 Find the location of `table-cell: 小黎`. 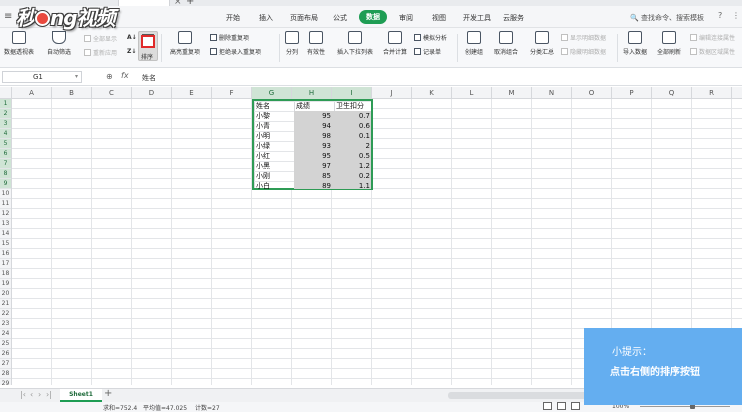

table-cell: 小黎 is located at coordinates (274, 116).